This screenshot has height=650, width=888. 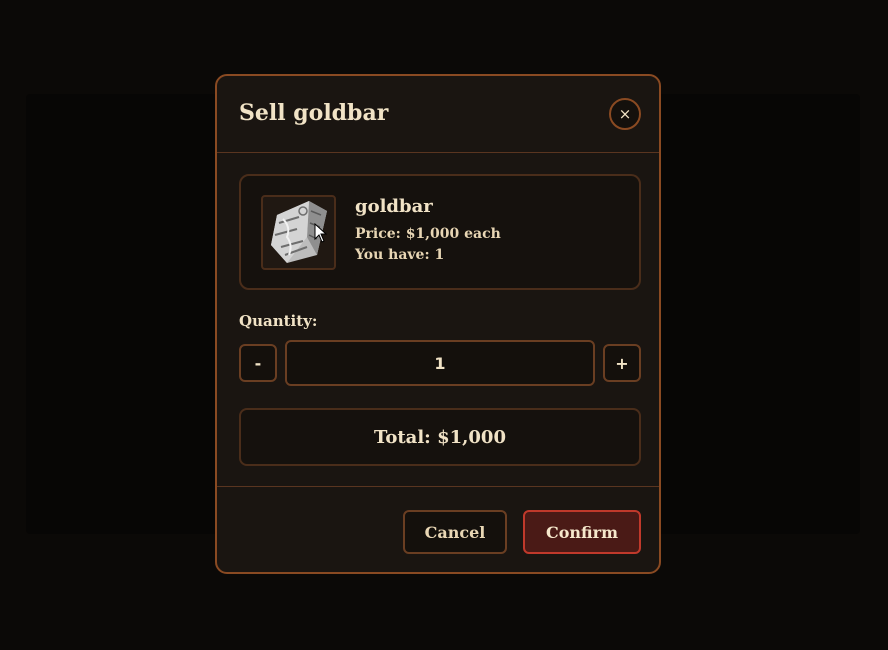 What do you see at coordinates (455, 532) in the screenshot?
I see `cancel-button: Cancel` at bounding box center [455, 532].